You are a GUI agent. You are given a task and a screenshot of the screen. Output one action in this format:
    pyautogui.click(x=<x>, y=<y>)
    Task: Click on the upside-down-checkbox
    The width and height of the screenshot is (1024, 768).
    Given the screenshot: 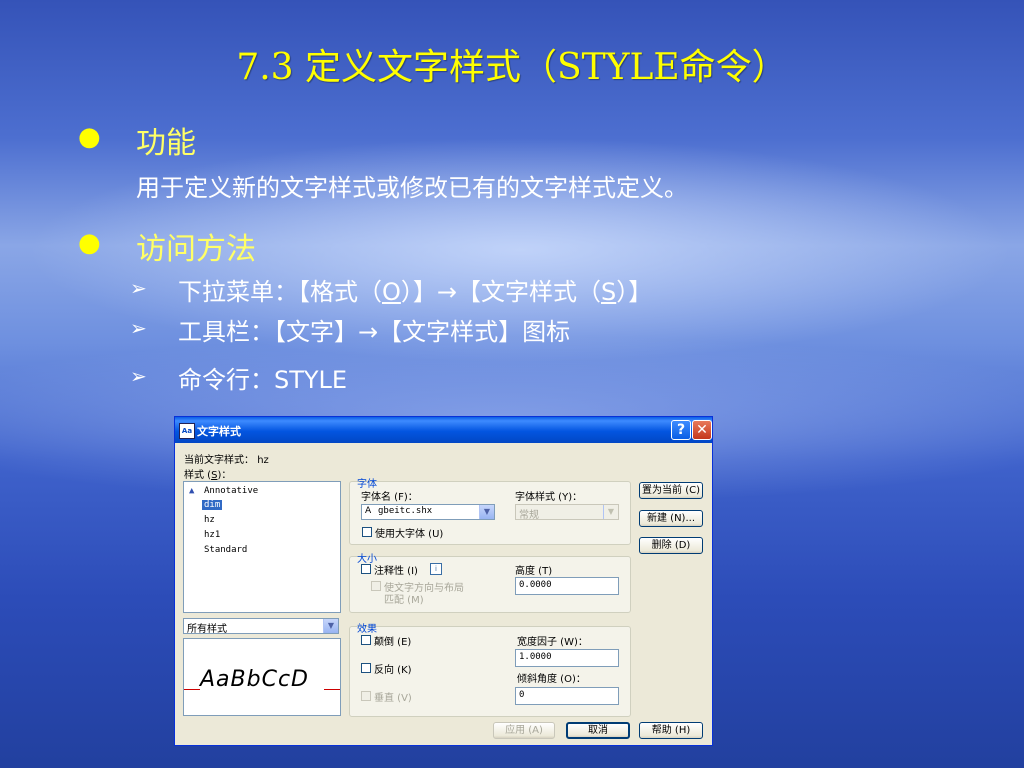 What is the action you would take?
    pyautogui.click(x=366, y=640)
    